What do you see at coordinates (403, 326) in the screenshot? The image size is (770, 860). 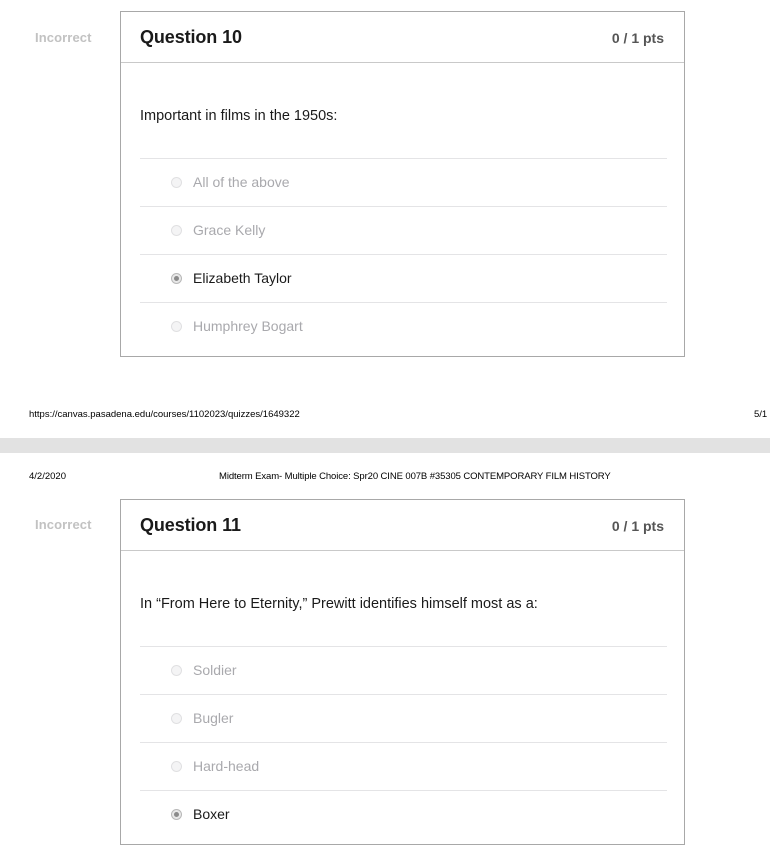 I see `answer-row: Humphrey Bogart` at bounding box center [403, 326].